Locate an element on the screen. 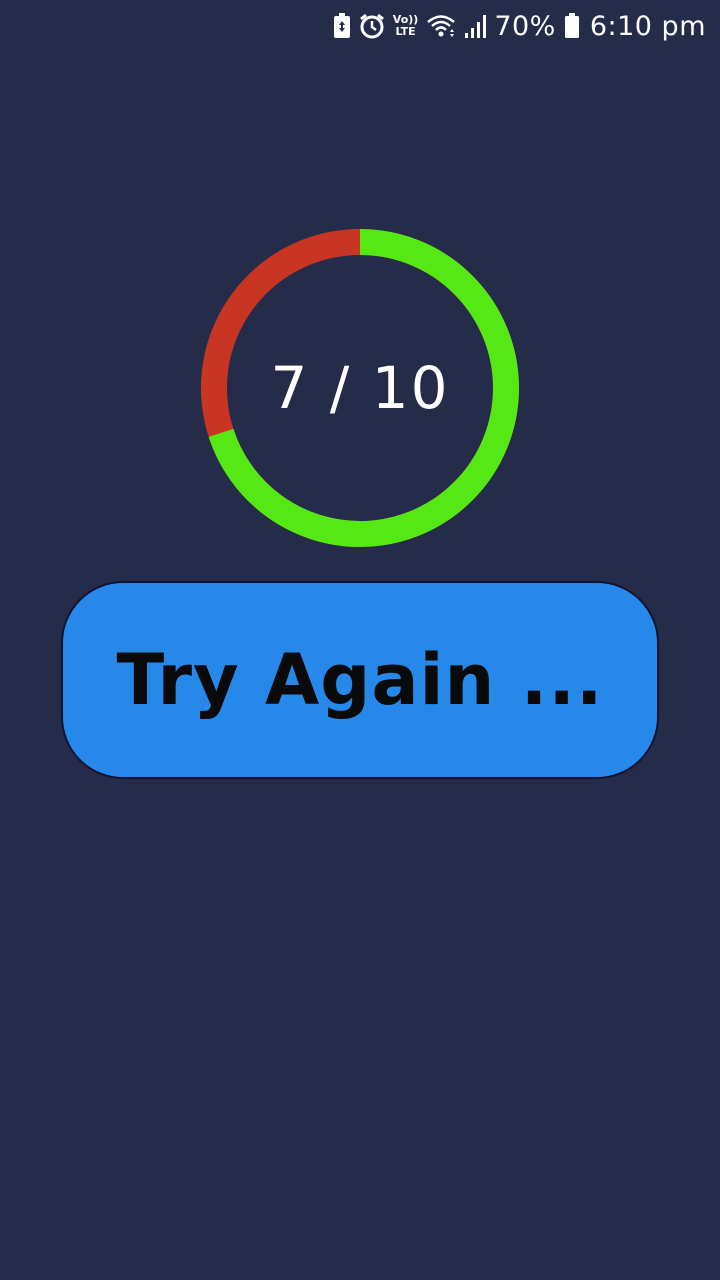 The image size is (720, 1280). volte-icon: Vo)) LTE is located at coordinates (406, 26).